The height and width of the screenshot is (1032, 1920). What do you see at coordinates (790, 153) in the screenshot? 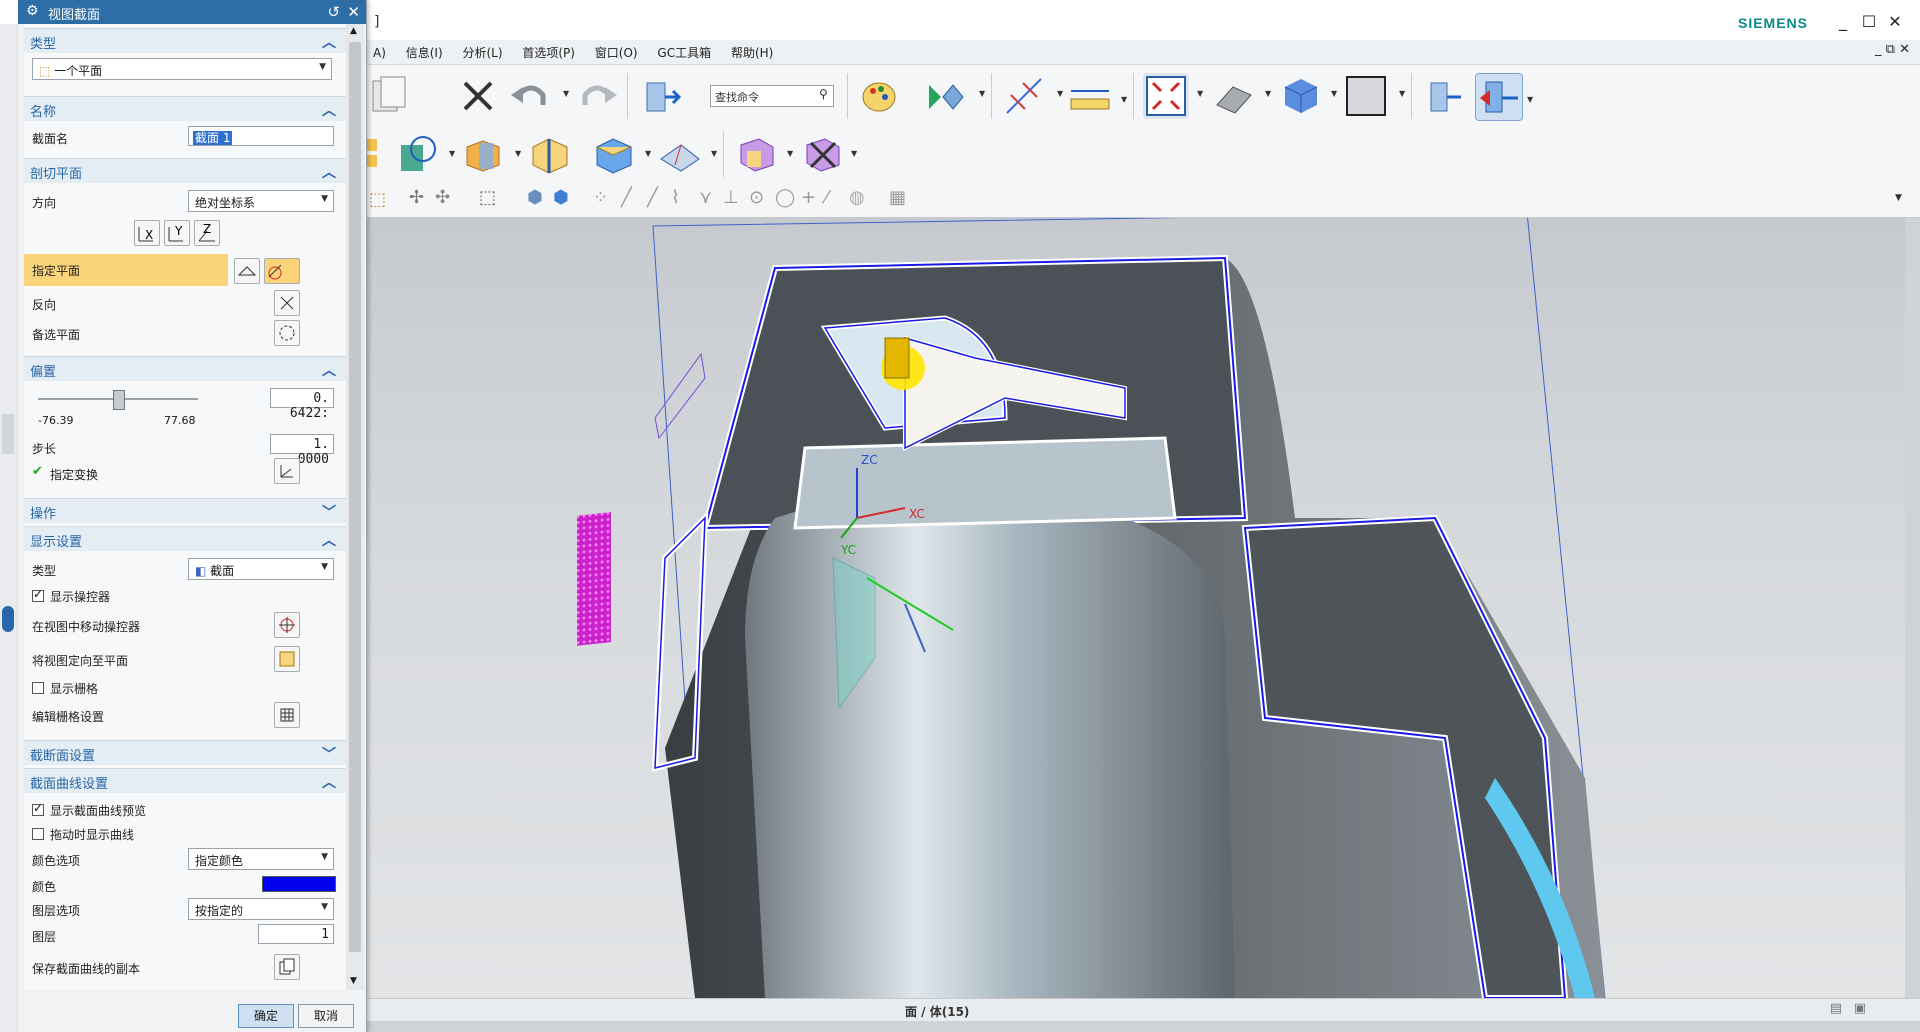
I see `mold-dropdown-icon: ▼` at bounding box center [790, 153].